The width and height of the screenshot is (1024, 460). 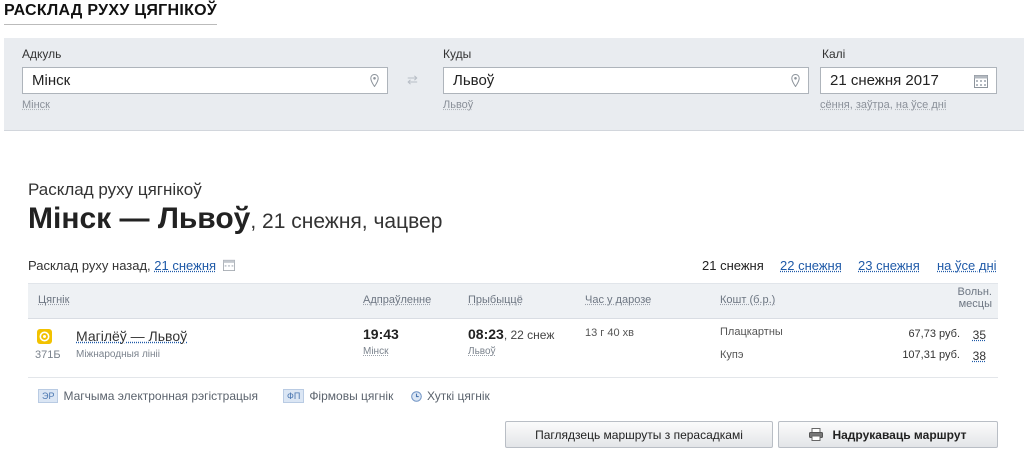 What do you see at coordinates (884, 80) in the screenshot?
I see `date-value: 21 снежня 2017` at bounding box center [884, 80].